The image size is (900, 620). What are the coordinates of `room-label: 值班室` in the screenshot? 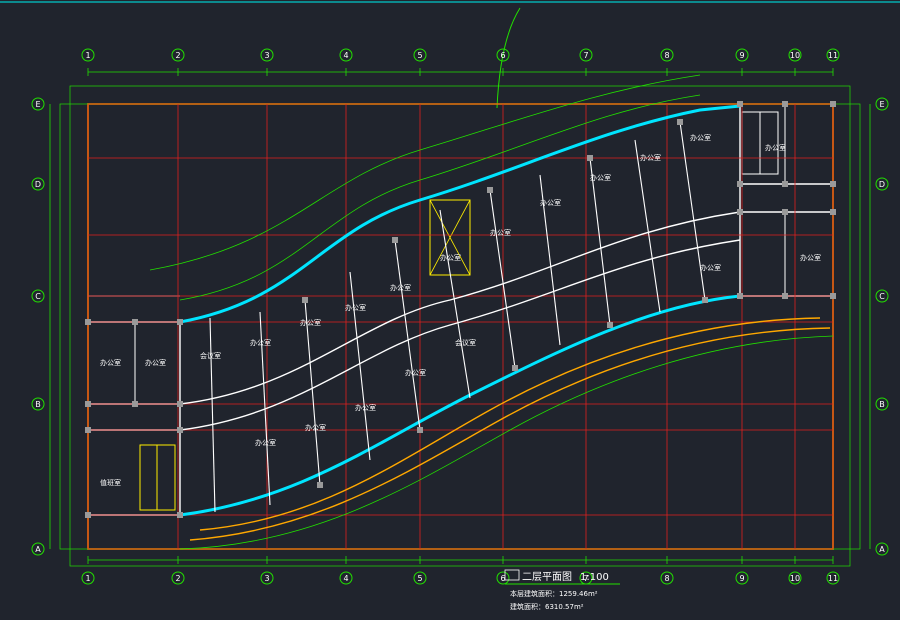 It's located at (110, 482).